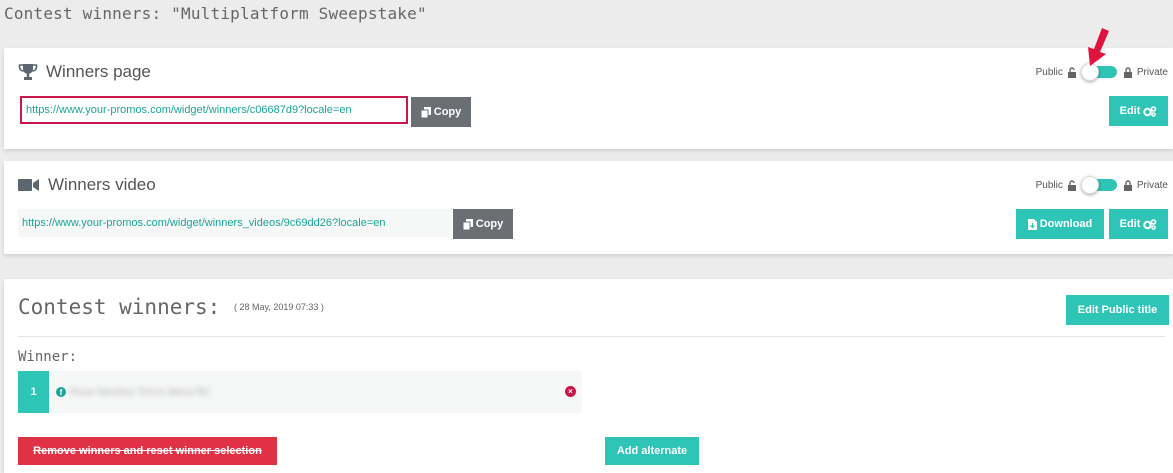 Image resolution: width=1173 pixels, height=473 pixels. I want to click on winner-label: Winner:, so click(48, 357).